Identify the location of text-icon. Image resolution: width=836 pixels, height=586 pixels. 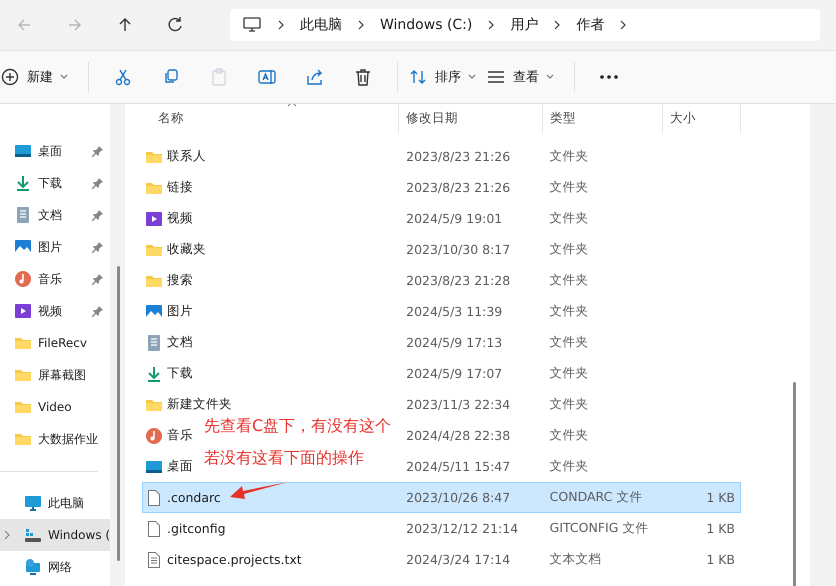
(154, 559).